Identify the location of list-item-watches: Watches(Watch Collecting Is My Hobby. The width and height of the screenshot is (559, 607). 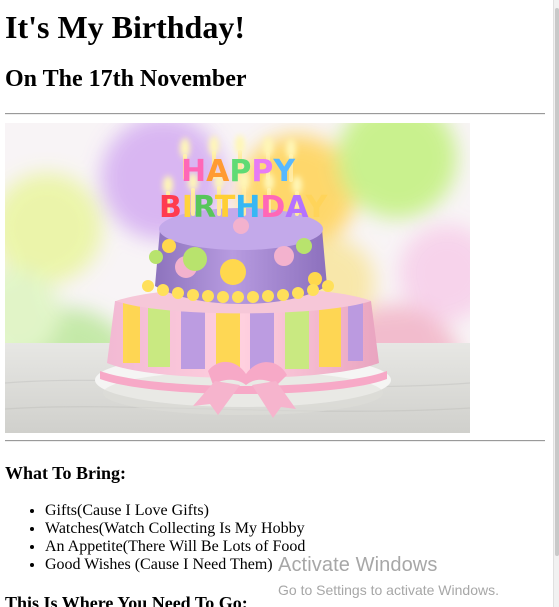
(175, 529).